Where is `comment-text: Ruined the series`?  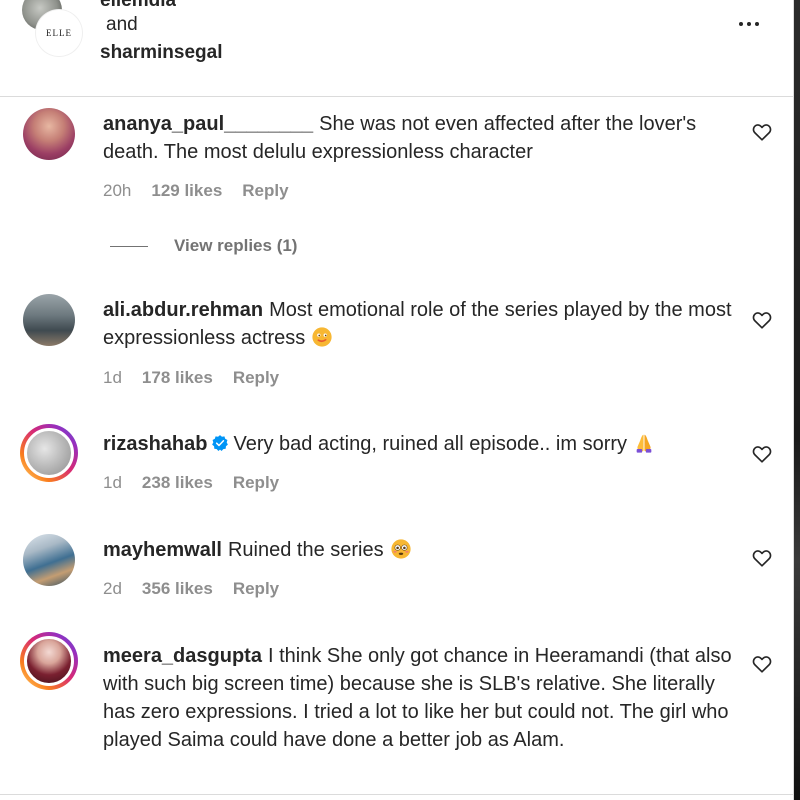 comment-text: Ruined the series is located at coordinates (305, 550).